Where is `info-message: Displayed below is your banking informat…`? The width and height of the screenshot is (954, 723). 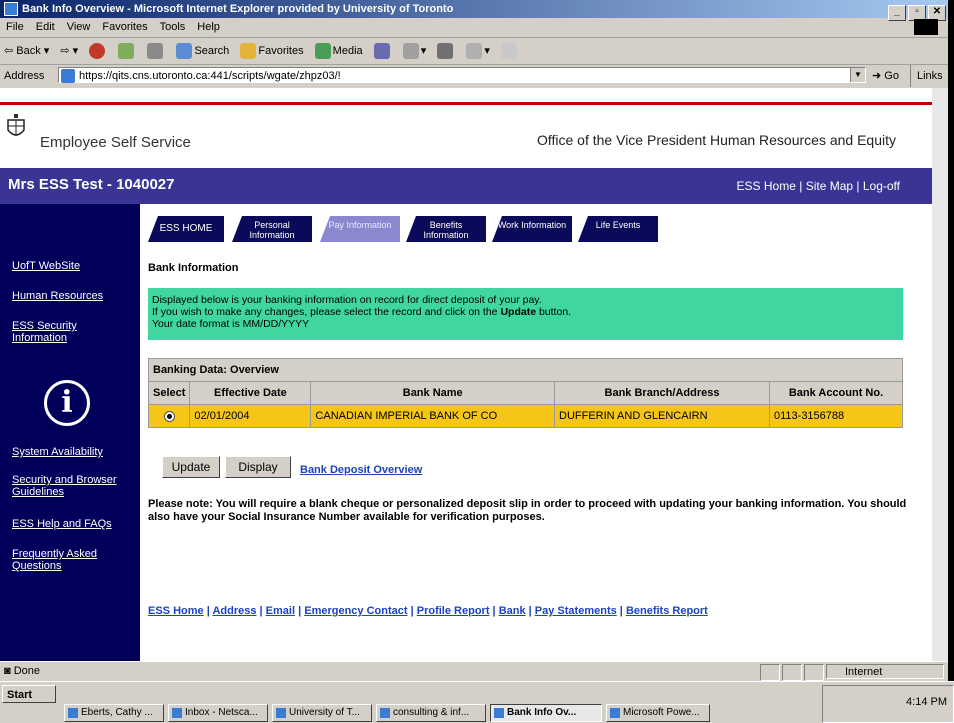 info-message: Displayed below is your banking informat… is located at coordinates (525, 314).